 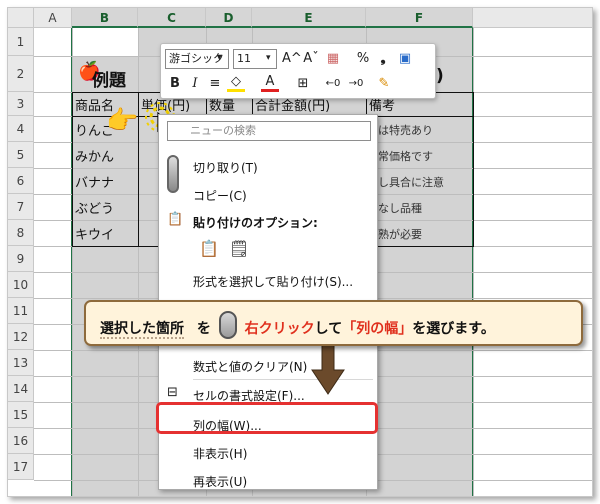 What do you see at coordinates (384, 84) in the screenshot?
I see `format-painter-icon: ✎` at bounding box center [384, 84].